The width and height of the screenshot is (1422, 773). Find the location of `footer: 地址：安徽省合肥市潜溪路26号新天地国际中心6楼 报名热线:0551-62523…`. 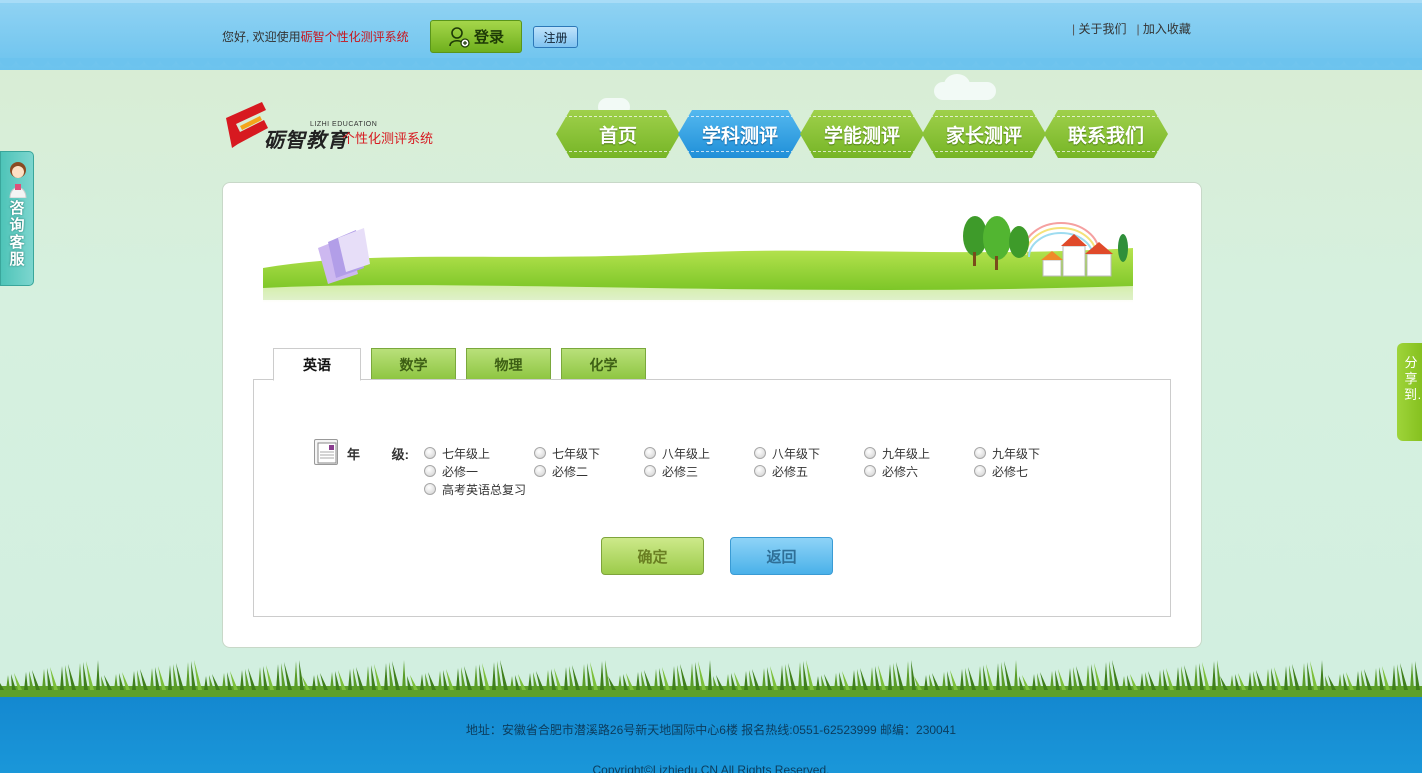

footer: 地址：安徽省合肥市潜溪路26号新天地国际中心6楼 报名热线:0551-62523… is located at coordinates (711, 735).